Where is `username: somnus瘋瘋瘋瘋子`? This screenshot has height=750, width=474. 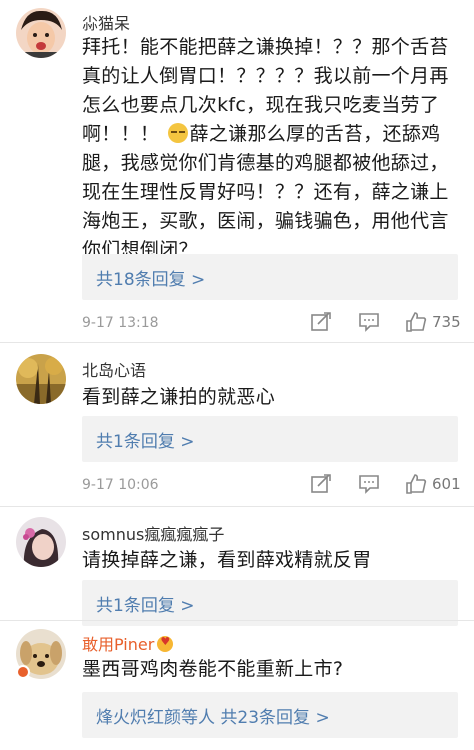
username: somnus瘋瘋瘋瘋子 is located at coordinates (153, 533).